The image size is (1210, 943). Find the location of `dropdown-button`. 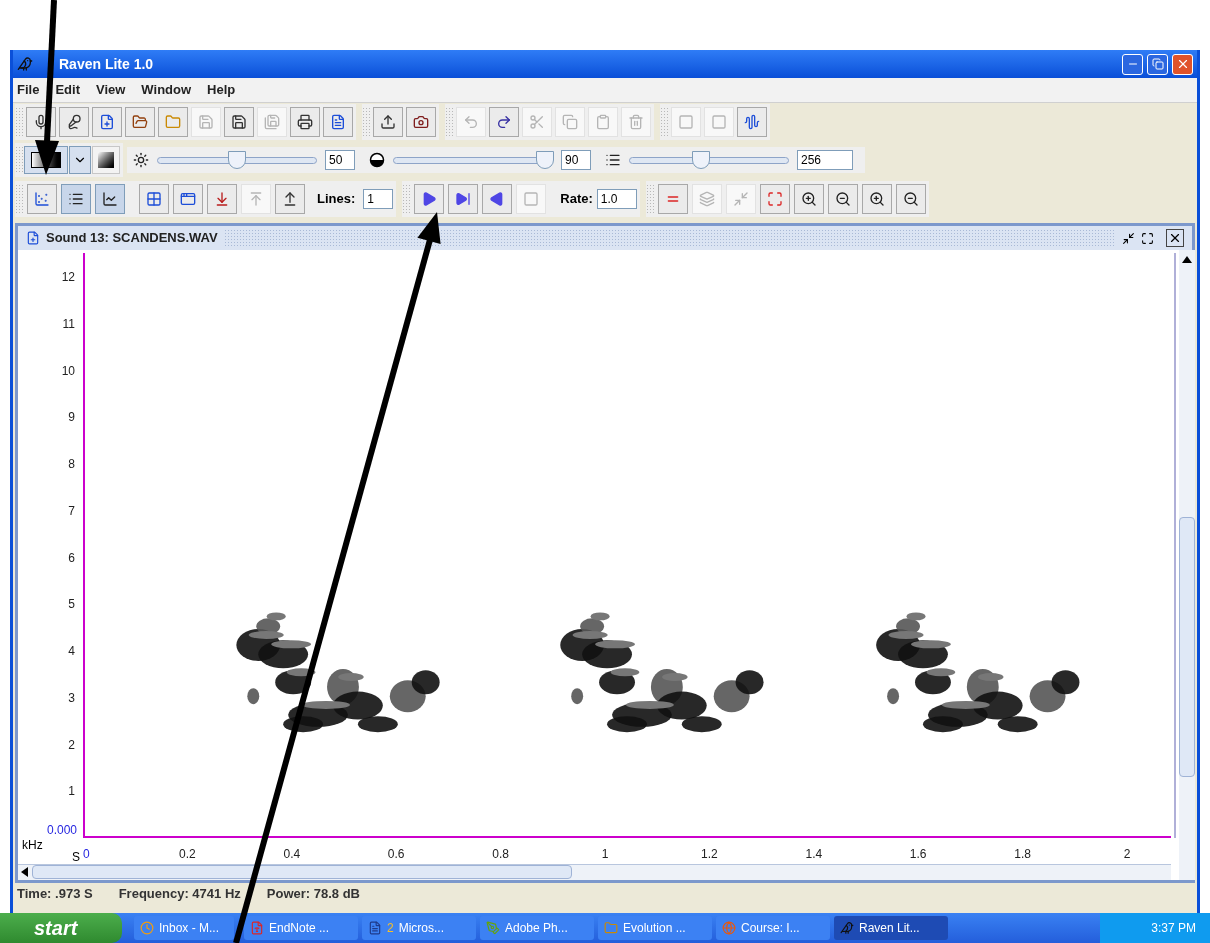

dropdown-button is located at coordinates (80, 160).